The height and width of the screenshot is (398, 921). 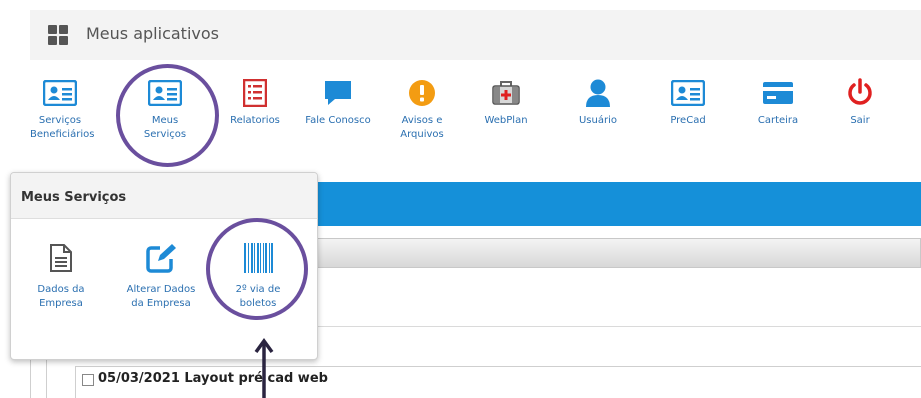 What do you see at coordinates (338, 93) in the screenshot?
I see `chat-icon` at bounding box center [338, 93].